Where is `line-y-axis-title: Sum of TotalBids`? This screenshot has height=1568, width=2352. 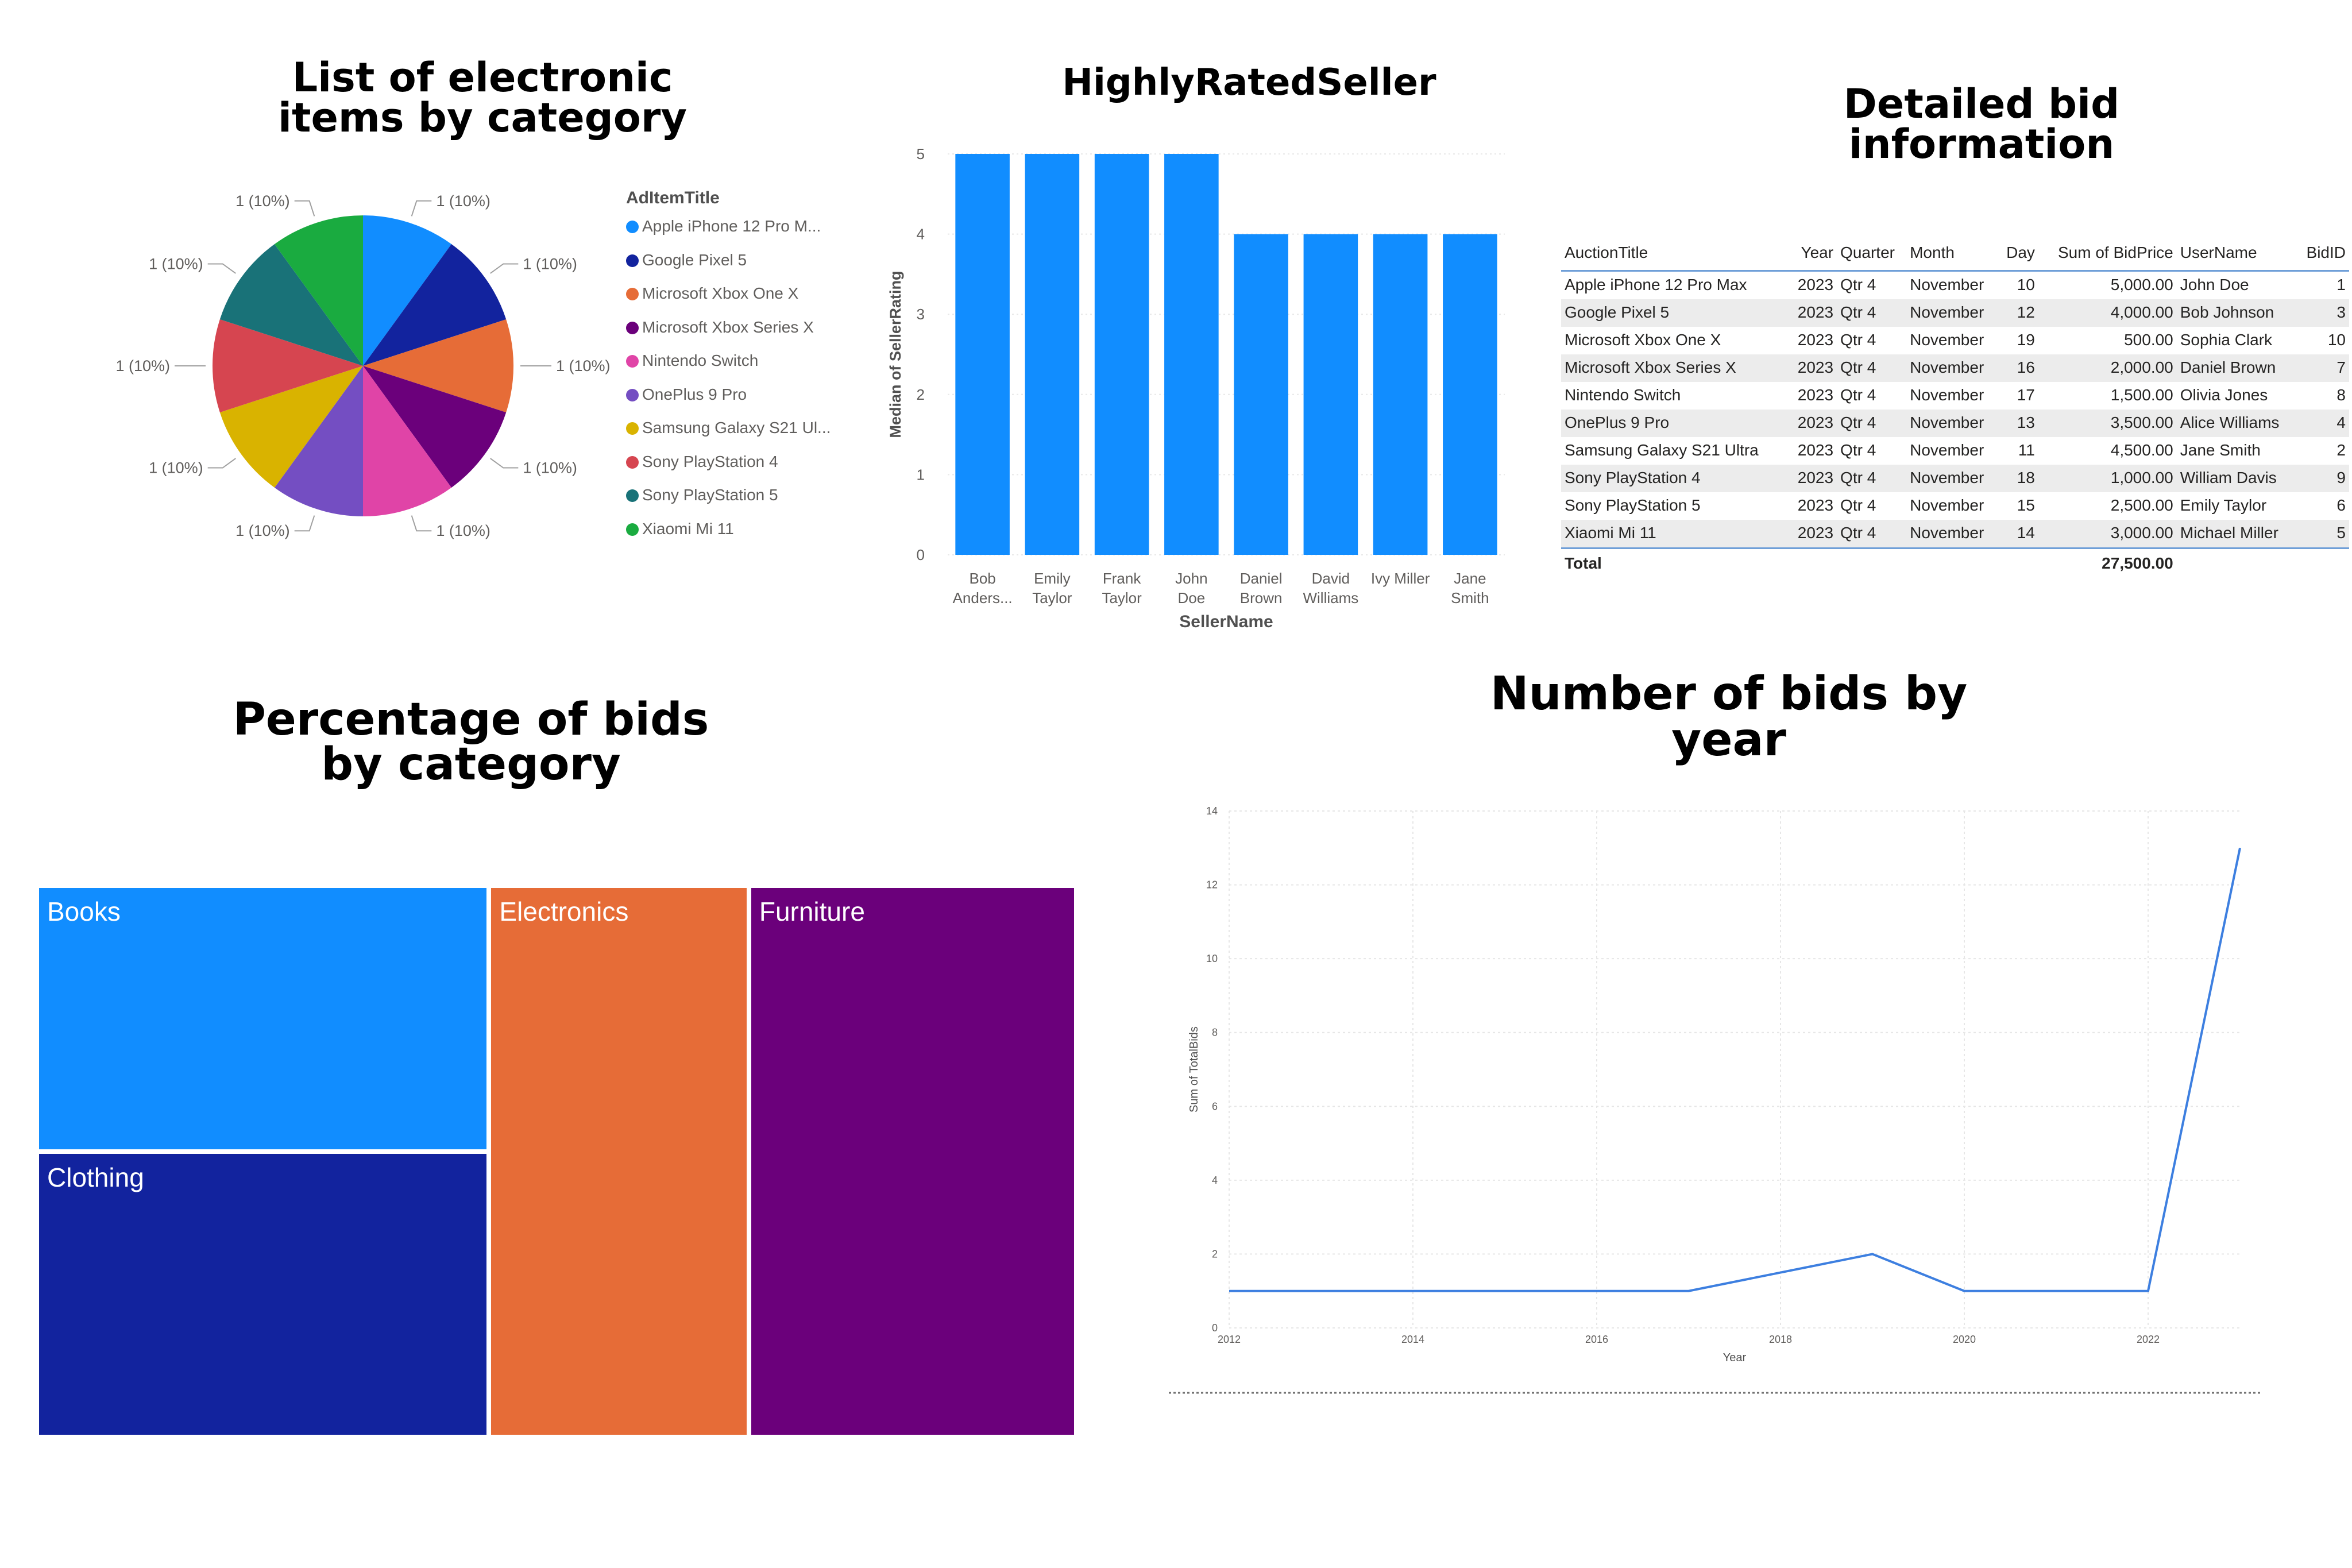 line-y-axis-title: Sum of TotalBids is located at coordinates (1194, 1069).